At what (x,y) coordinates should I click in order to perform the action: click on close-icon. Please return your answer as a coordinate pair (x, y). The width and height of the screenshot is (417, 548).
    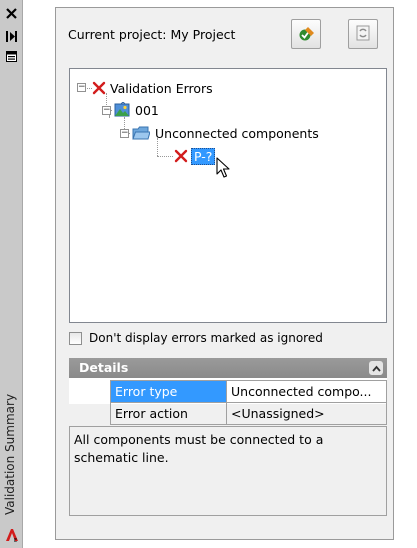
    Looking at the image, I should click on (11, 13).